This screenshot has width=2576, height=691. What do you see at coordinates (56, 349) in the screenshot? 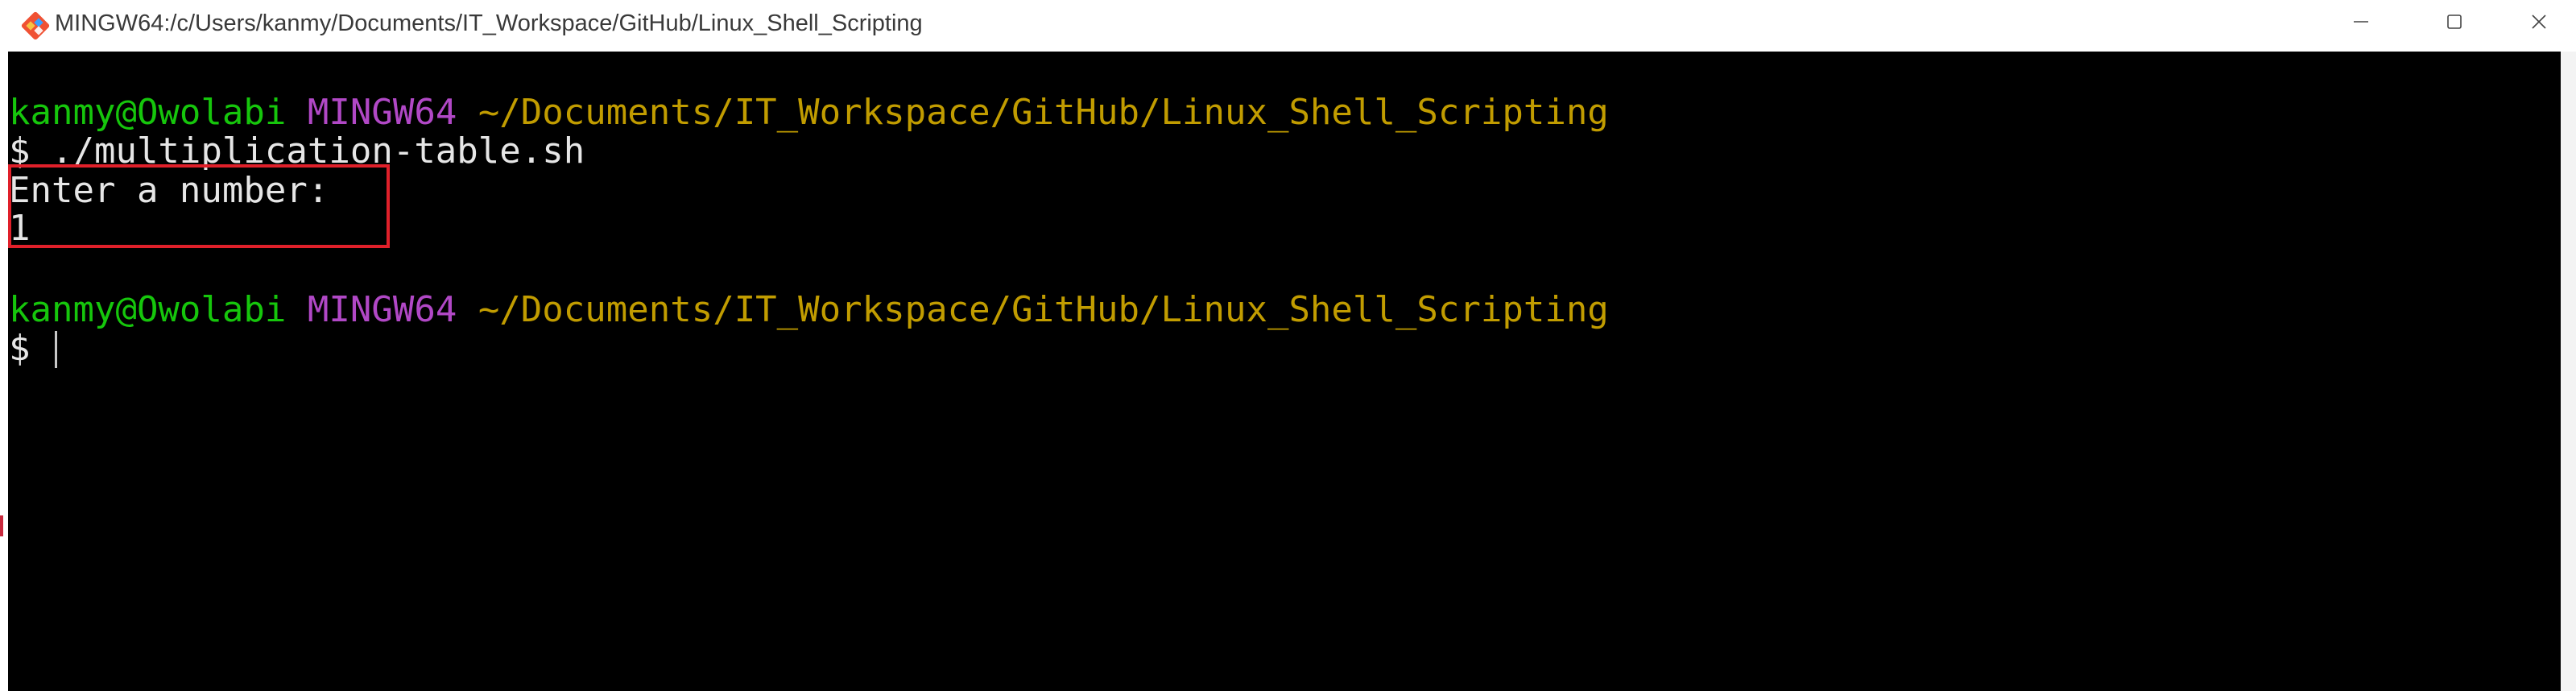
I see `text-cursor` at bounding box center [56, 349].